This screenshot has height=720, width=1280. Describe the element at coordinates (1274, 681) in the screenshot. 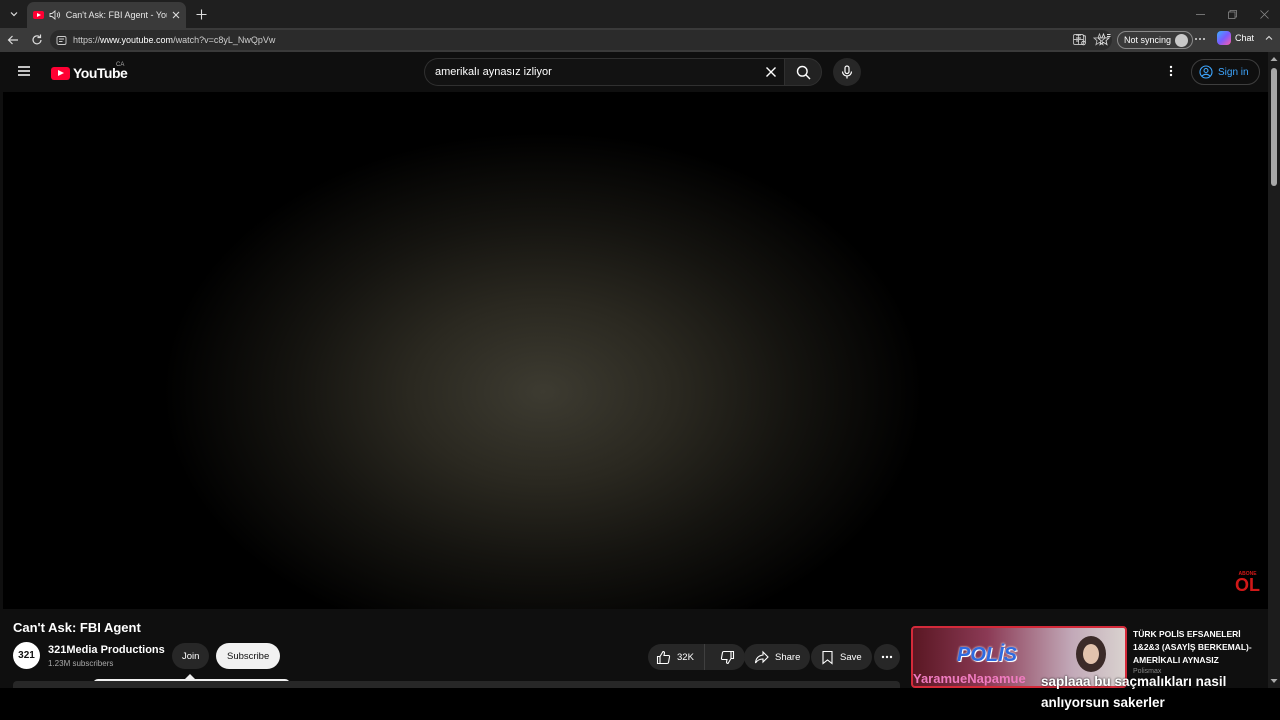

I see `scroll-down-icon` at that location.